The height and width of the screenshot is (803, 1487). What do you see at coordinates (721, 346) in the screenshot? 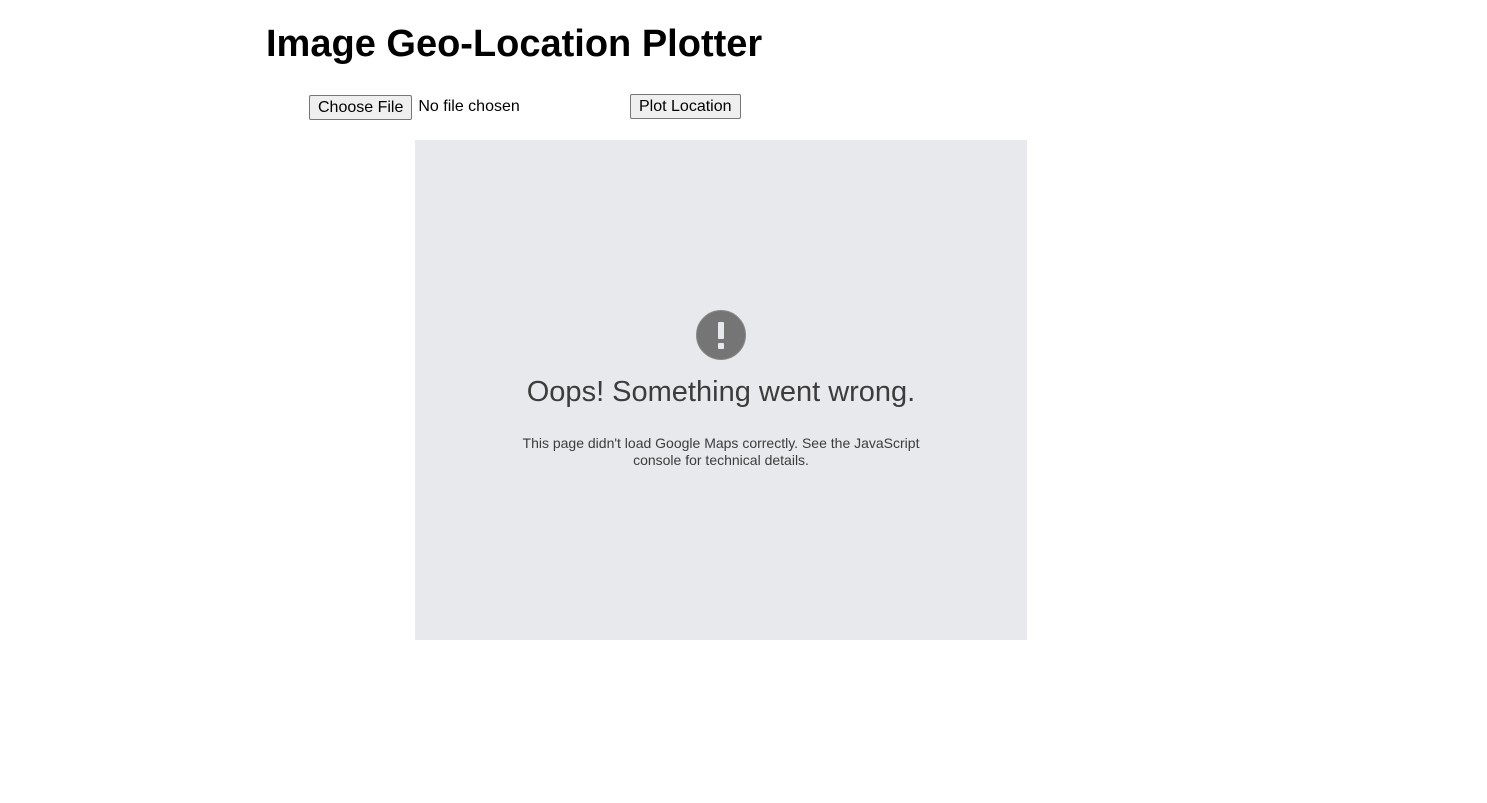
I see `exclamation-dot` at bounding box center [721, 346].